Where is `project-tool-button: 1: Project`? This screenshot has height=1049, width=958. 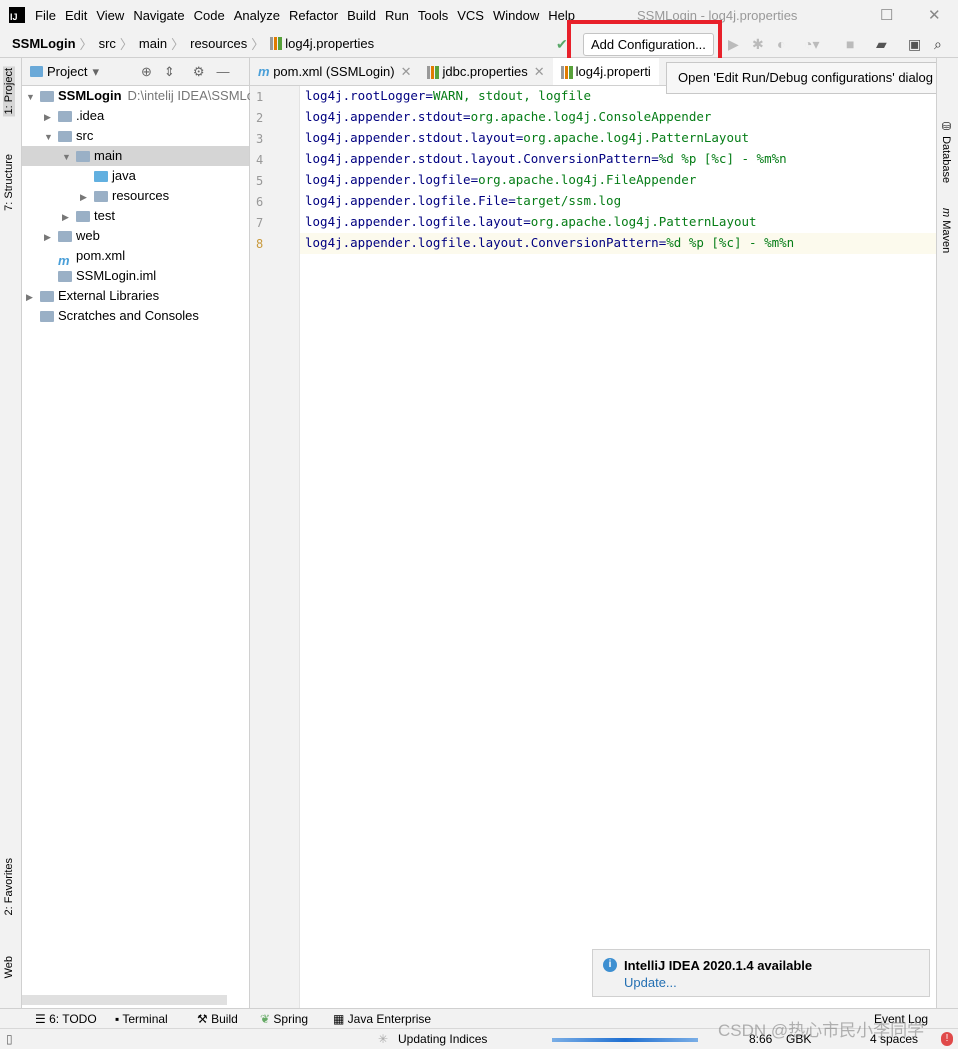
project-tool-button: 1: Project is located at coordinates (9, 91).